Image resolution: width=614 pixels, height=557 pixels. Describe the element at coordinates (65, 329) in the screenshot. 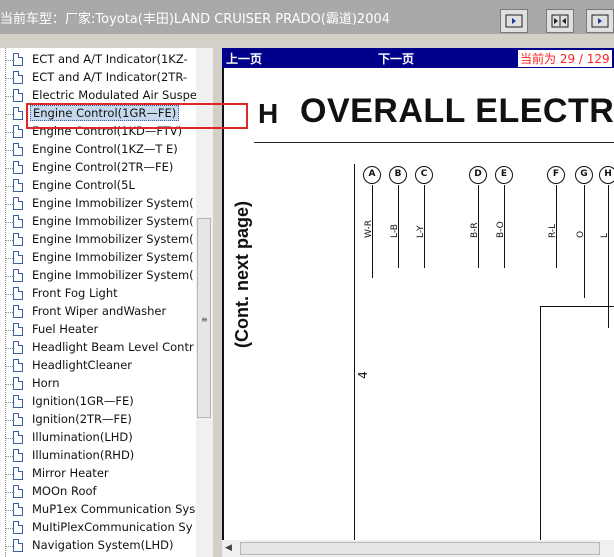

I see `tree-item-label: Fuel Heater` at that location.